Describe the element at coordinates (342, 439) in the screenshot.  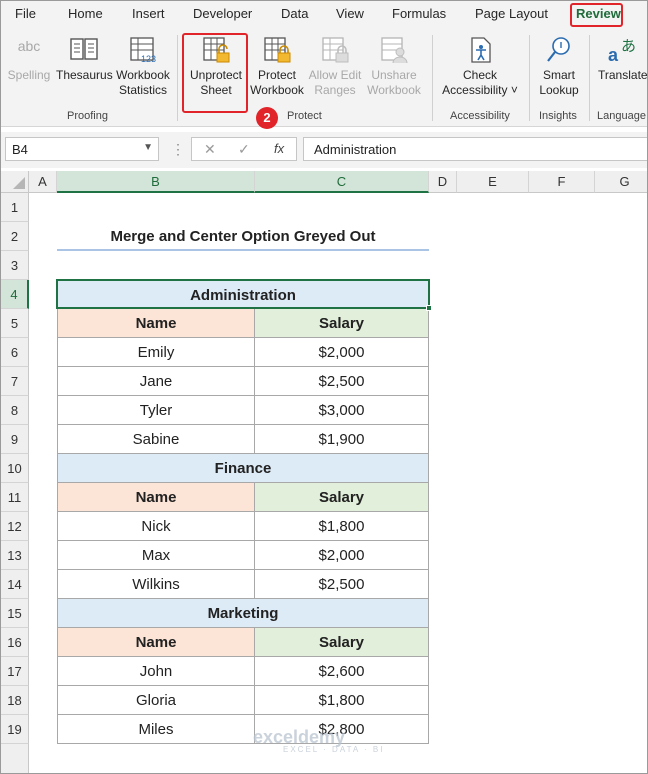
I see `salary-cell: $1,900` at that location.